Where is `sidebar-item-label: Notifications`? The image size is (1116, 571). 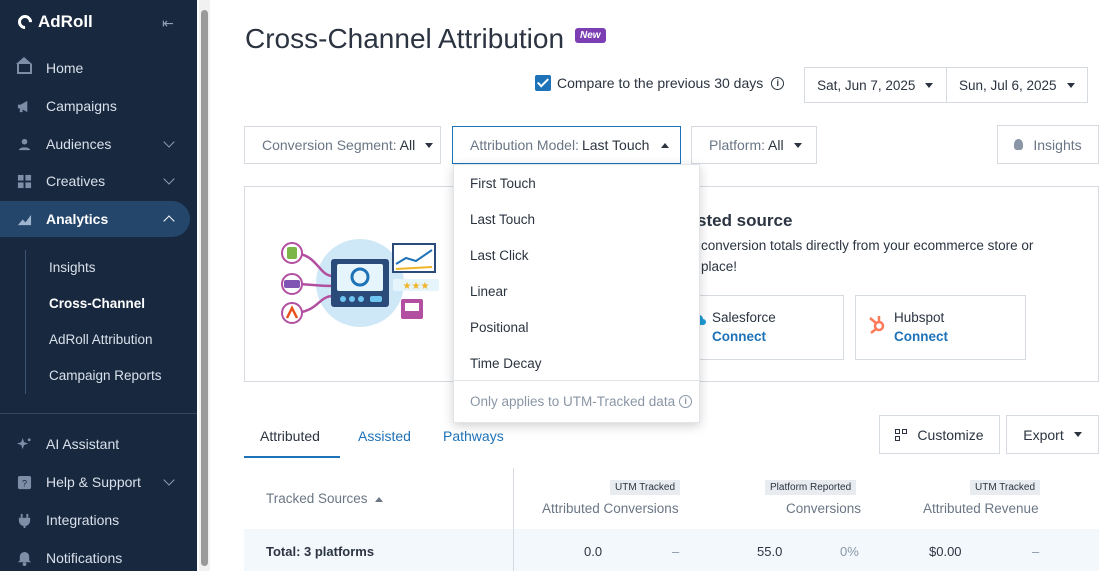
sidebar-item-label: Notifications is located at coordinates (84, 558).